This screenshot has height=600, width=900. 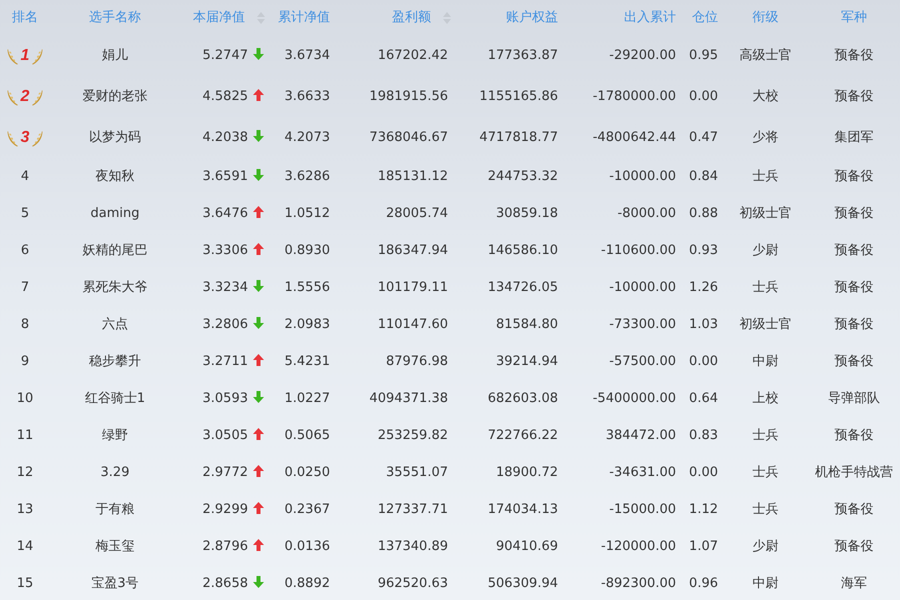 I want to click on table-cell-text: 962520.63, so click(x=413, y=583).